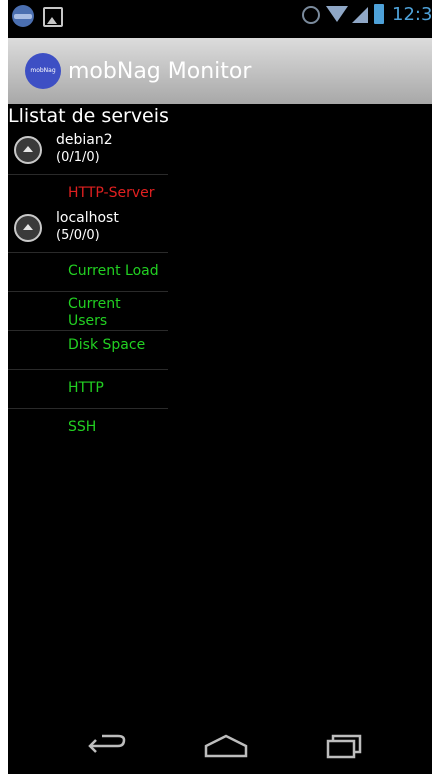  I want to click on service-label: HTTP-Server, so click(111, 193).